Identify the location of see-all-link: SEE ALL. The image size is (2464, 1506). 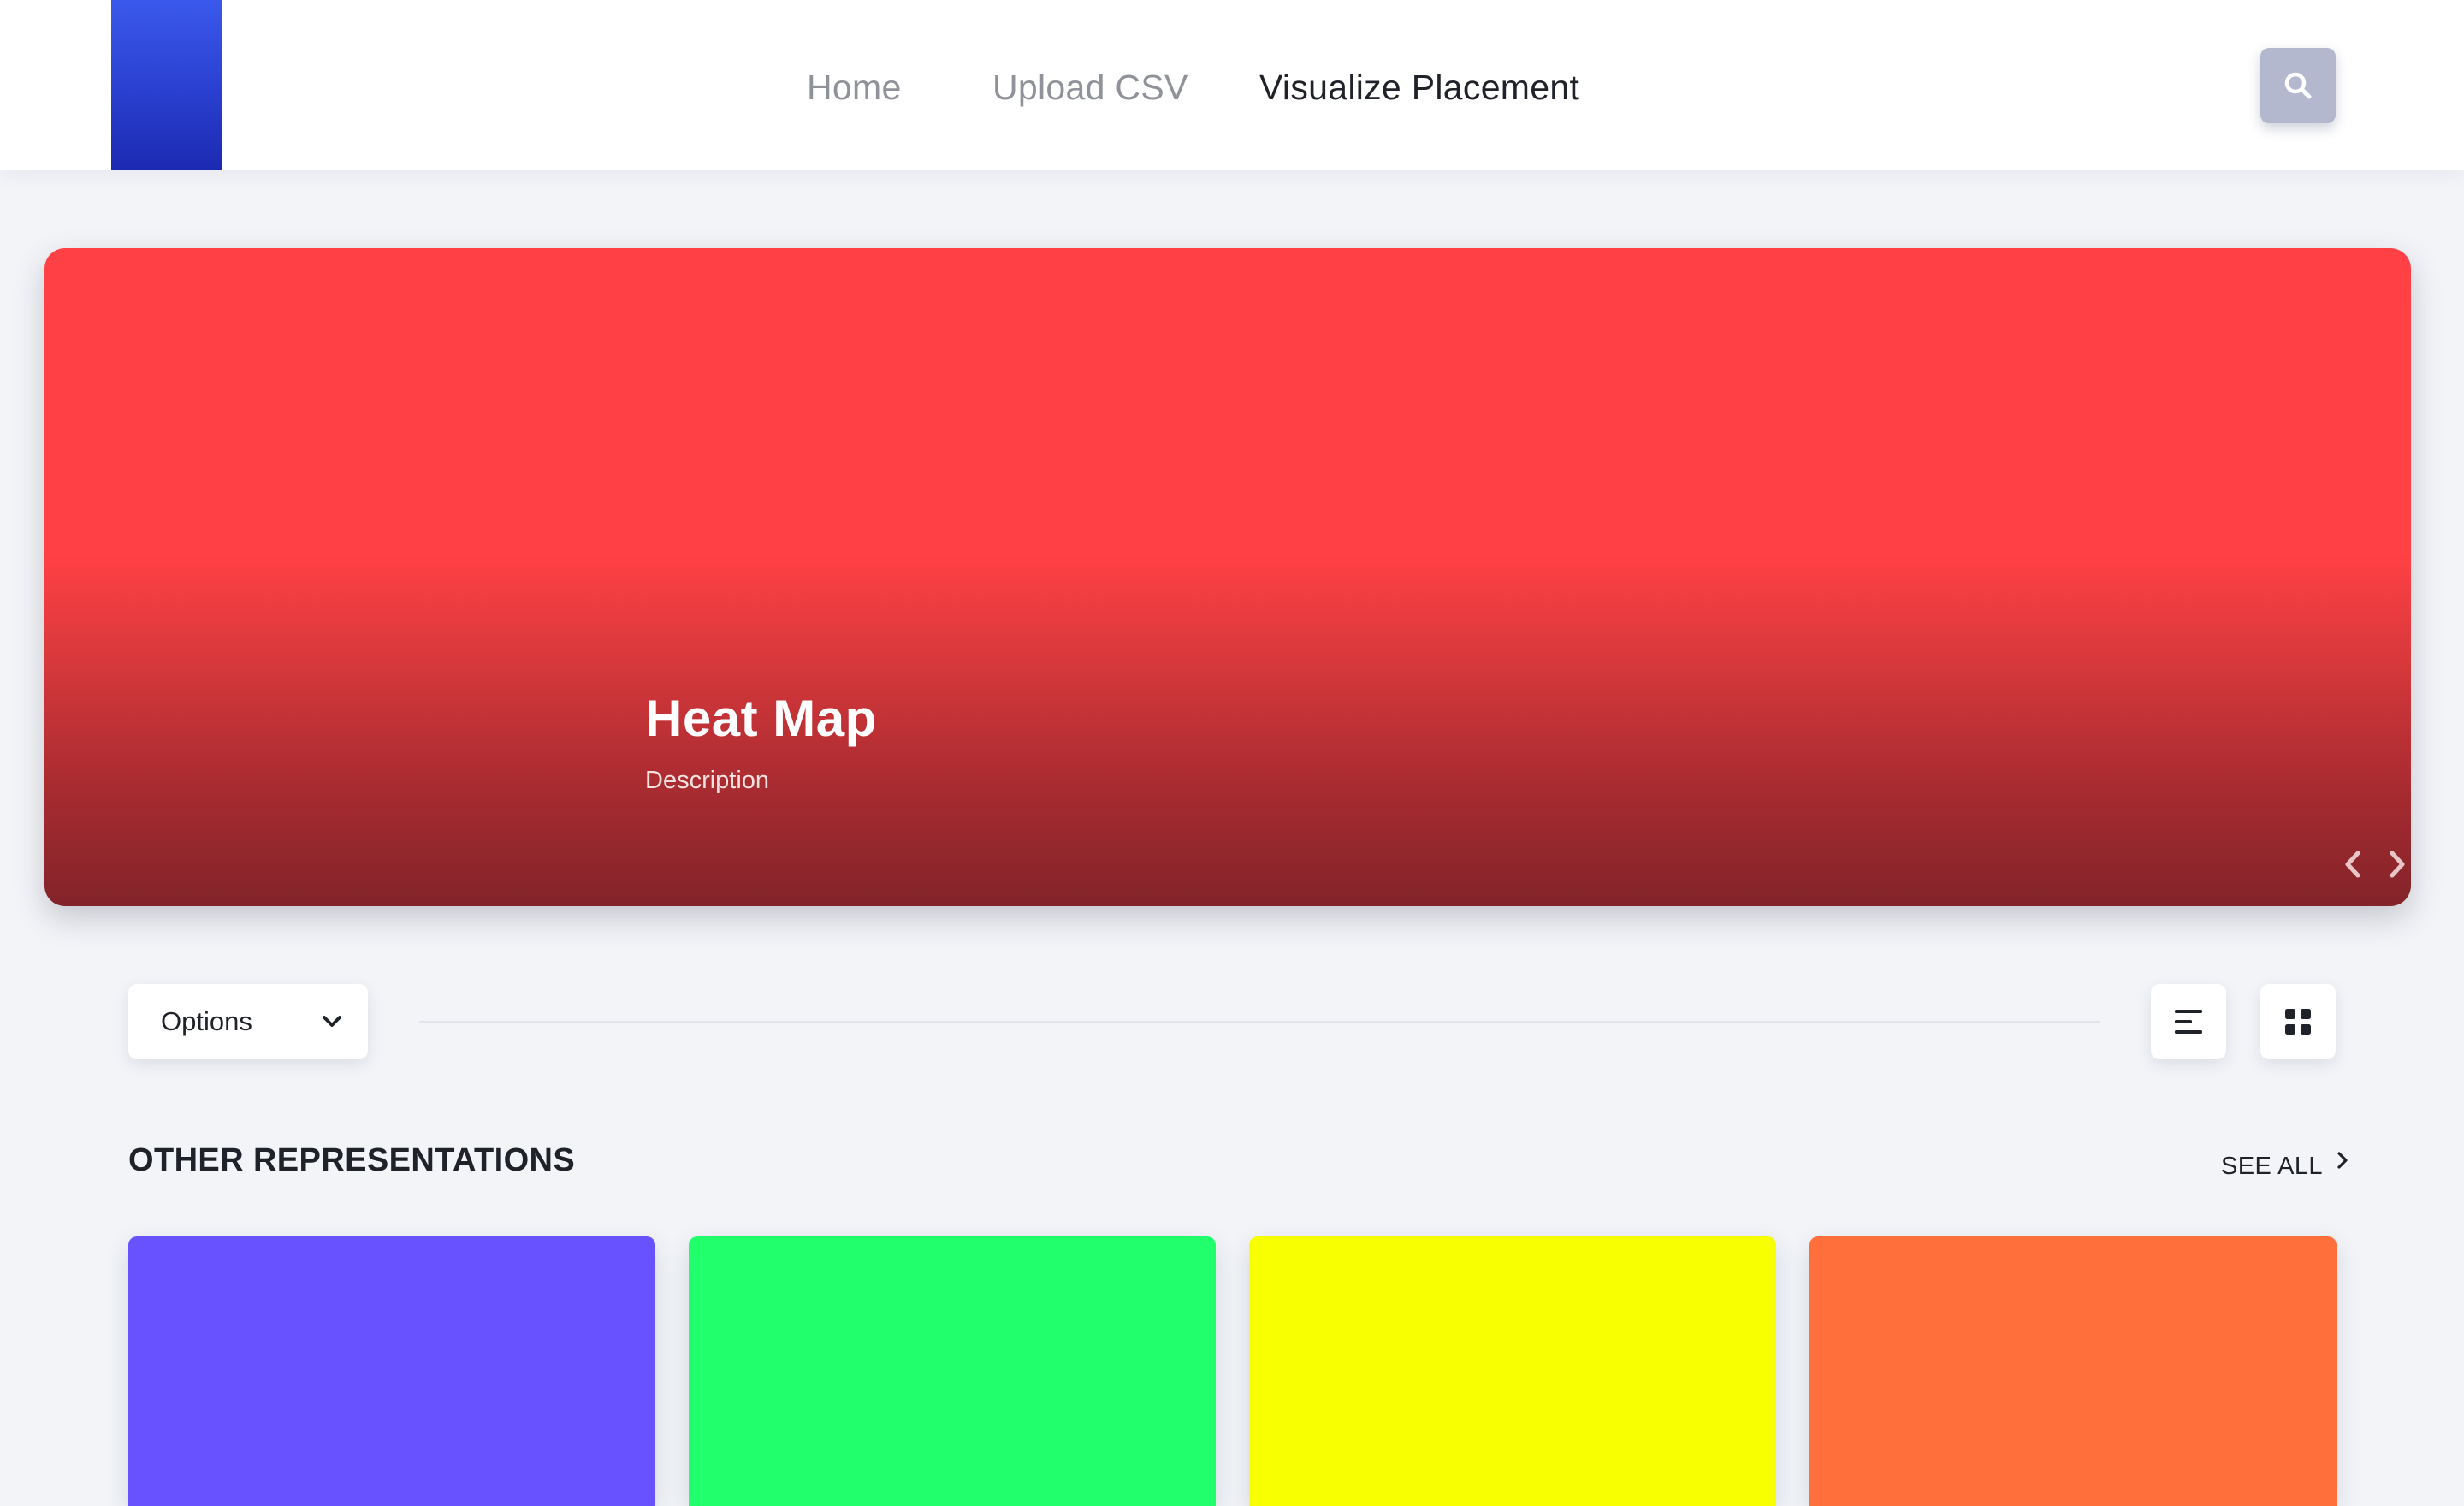
(2285, 1166).